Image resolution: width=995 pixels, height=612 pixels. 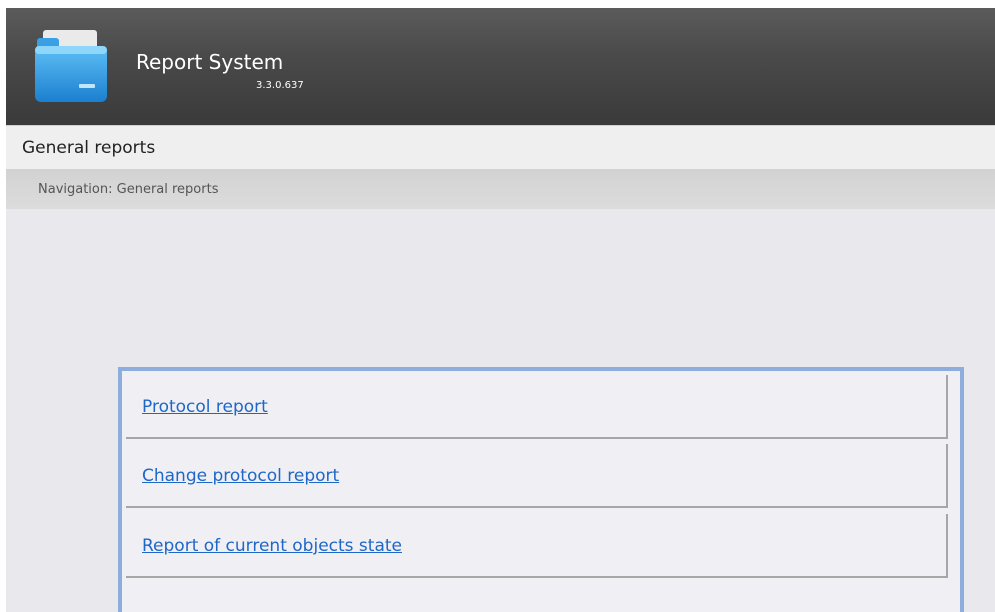 I want to click on report-link-objects-state: Report of current objects state, so click(x=272, y=546).